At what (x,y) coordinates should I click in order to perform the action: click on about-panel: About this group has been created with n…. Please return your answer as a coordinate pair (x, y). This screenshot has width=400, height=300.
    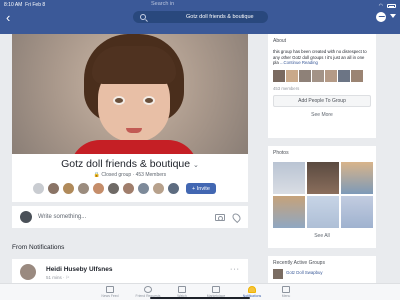
    Looking at the image, I should click on (322, 86).